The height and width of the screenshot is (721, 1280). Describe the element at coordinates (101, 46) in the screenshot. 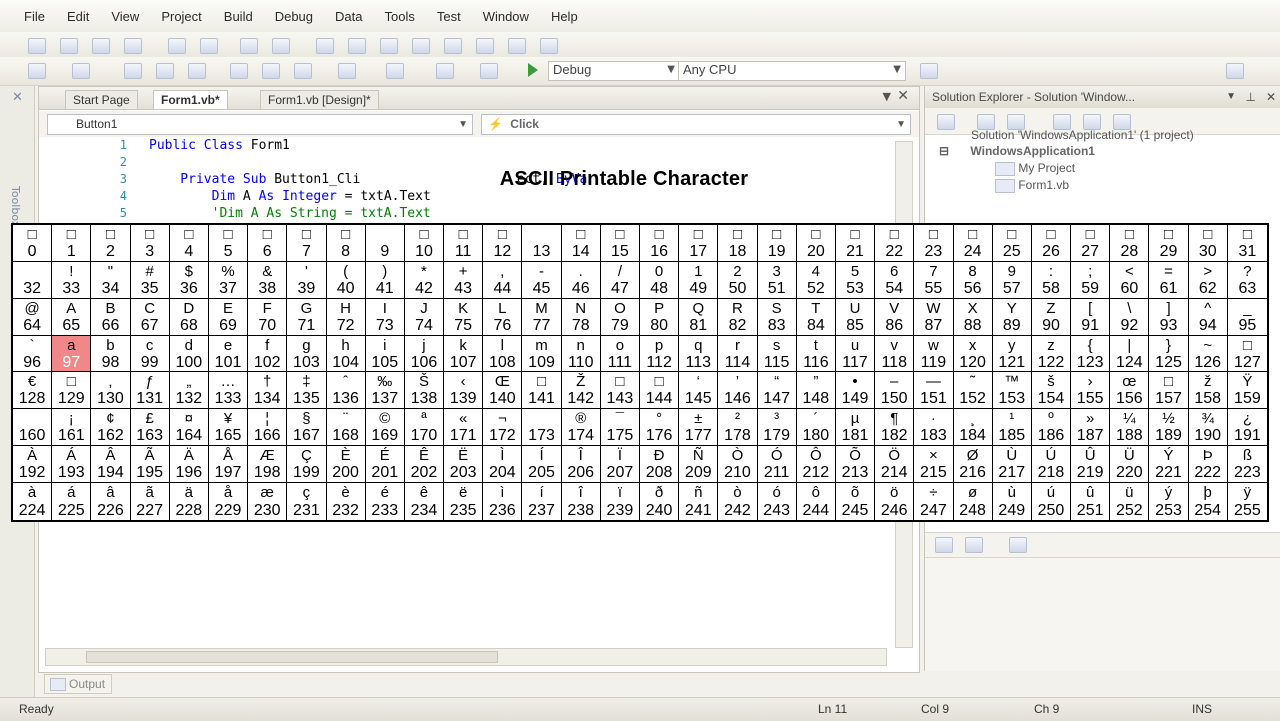

I see `pointer-icon` at that location.